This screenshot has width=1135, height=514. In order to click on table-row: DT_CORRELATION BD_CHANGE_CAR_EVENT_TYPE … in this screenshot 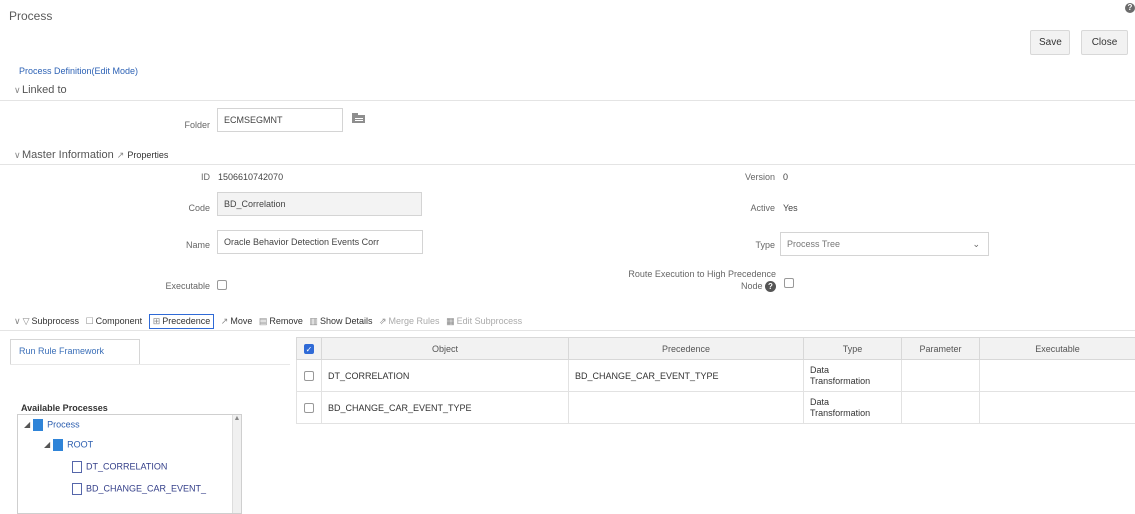, I will do `click(715, 375)`.